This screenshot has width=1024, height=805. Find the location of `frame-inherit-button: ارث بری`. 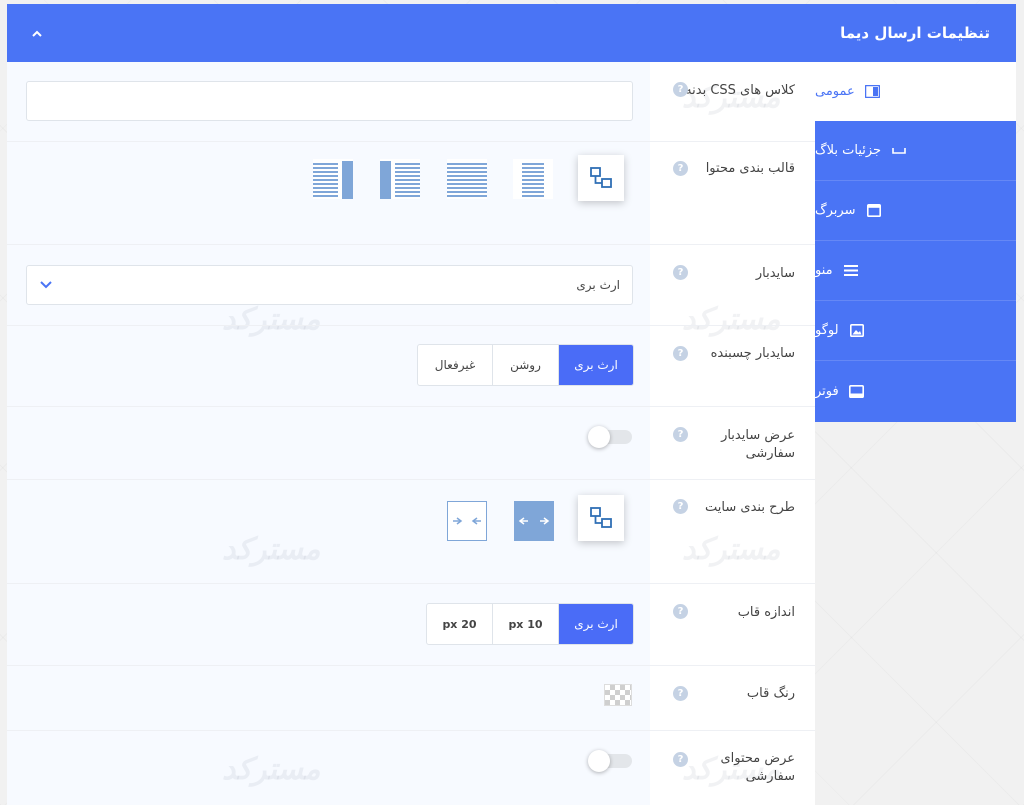

frame-inherit-button: ارث بری is located at coordinates (595, 624).